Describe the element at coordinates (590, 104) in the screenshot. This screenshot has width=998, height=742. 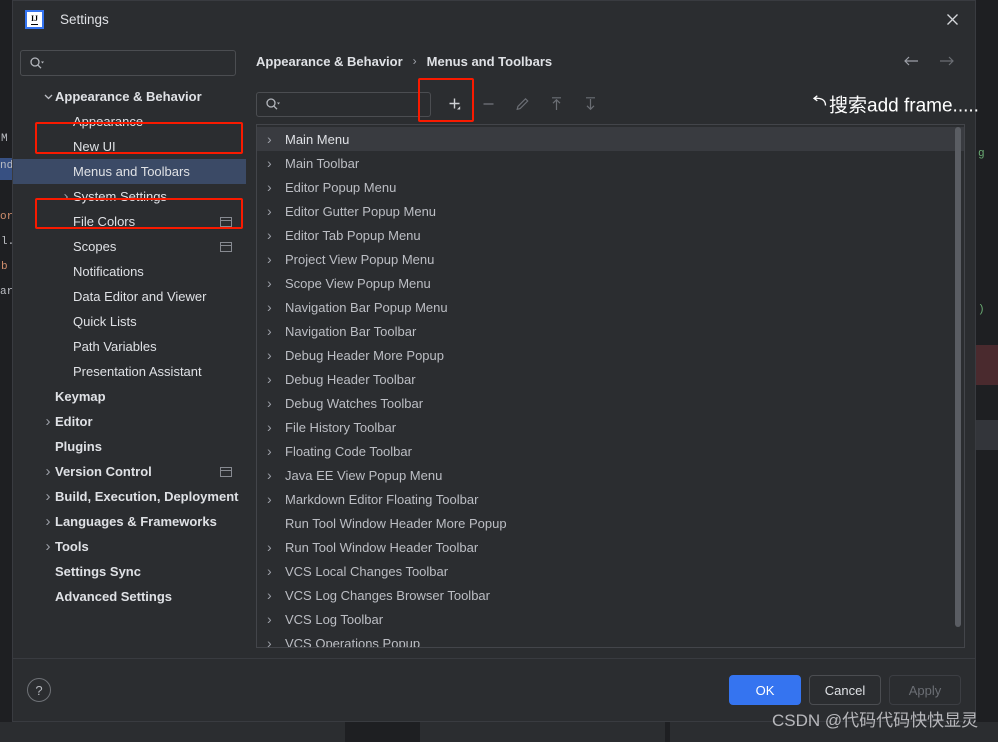
I see `move-down-button` at that location.